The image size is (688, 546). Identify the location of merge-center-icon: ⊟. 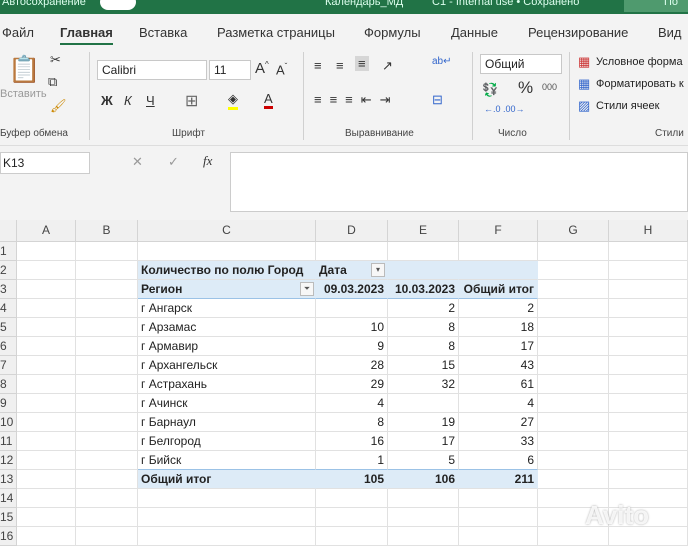
(437, 100).